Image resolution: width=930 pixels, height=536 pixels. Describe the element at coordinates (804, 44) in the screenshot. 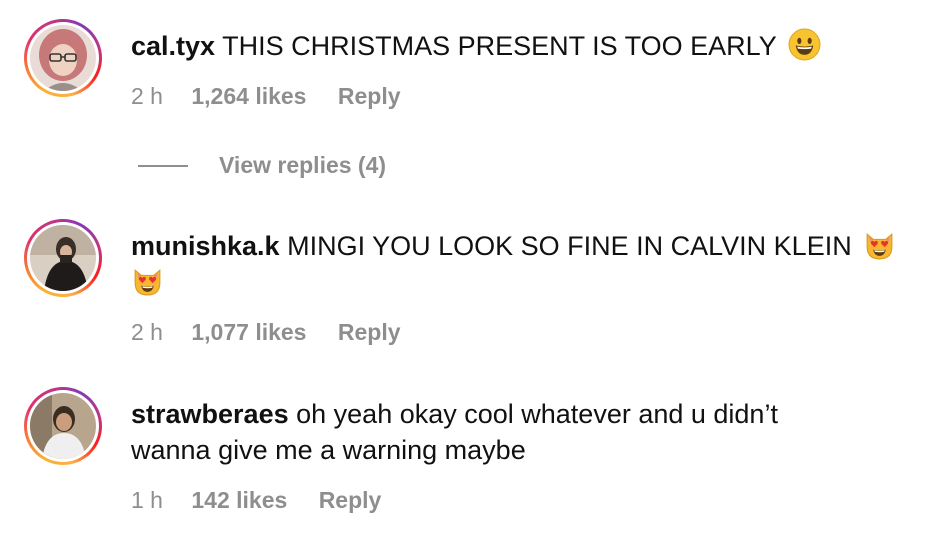

I see `grinning-face-icon` at that location.